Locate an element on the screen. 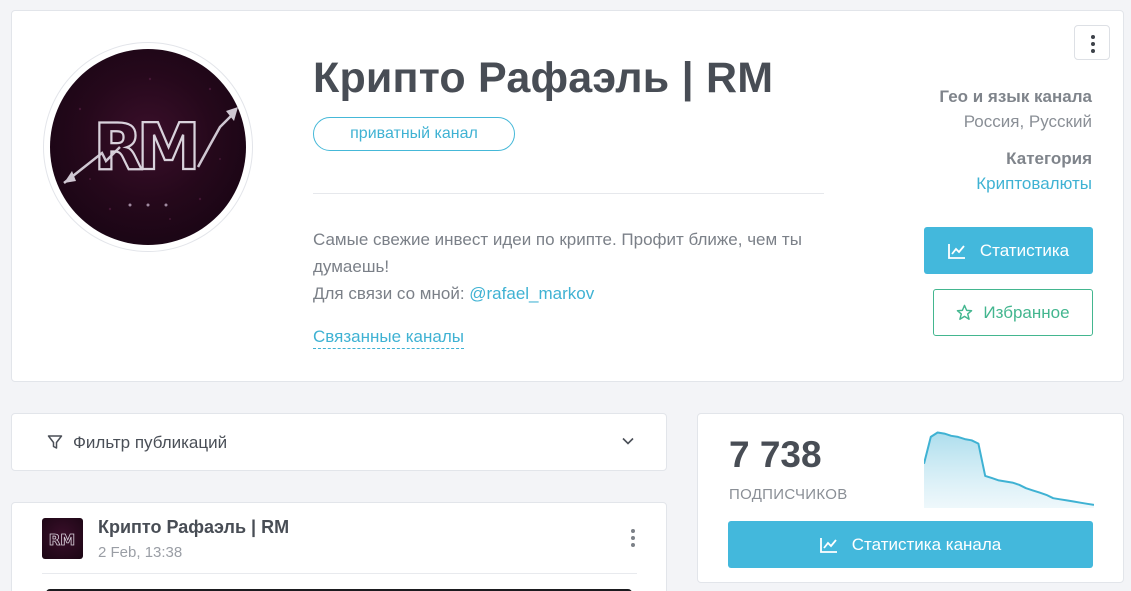  svg-text: RM is located at coordinates (144, 148).